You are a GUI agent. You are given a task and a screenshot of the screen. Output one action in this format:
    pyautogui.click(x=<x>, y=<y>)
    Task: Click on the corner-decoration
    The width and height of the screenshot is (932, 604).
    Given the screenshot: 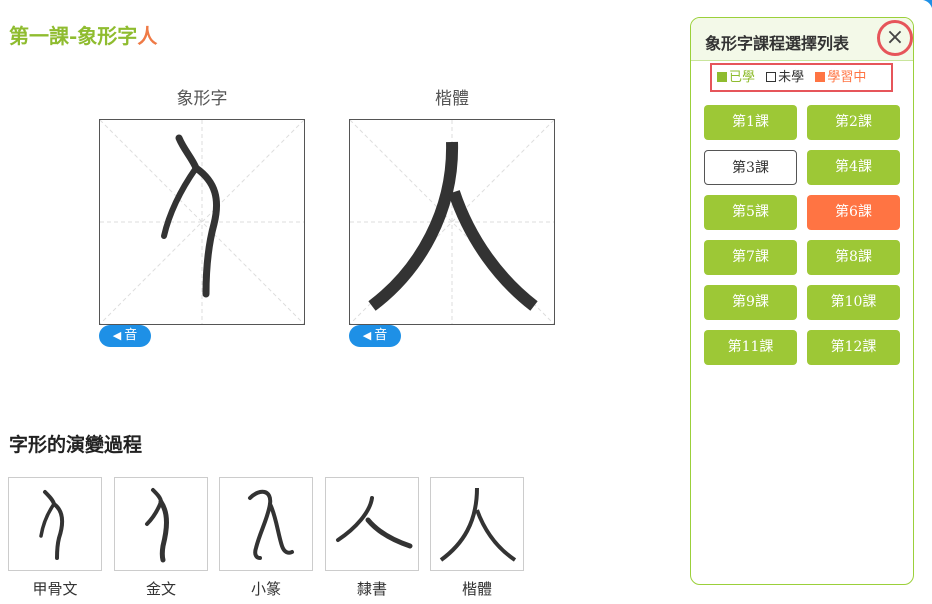 What is the action you would take?
    pyautogui.click(x=927, y=4)
    